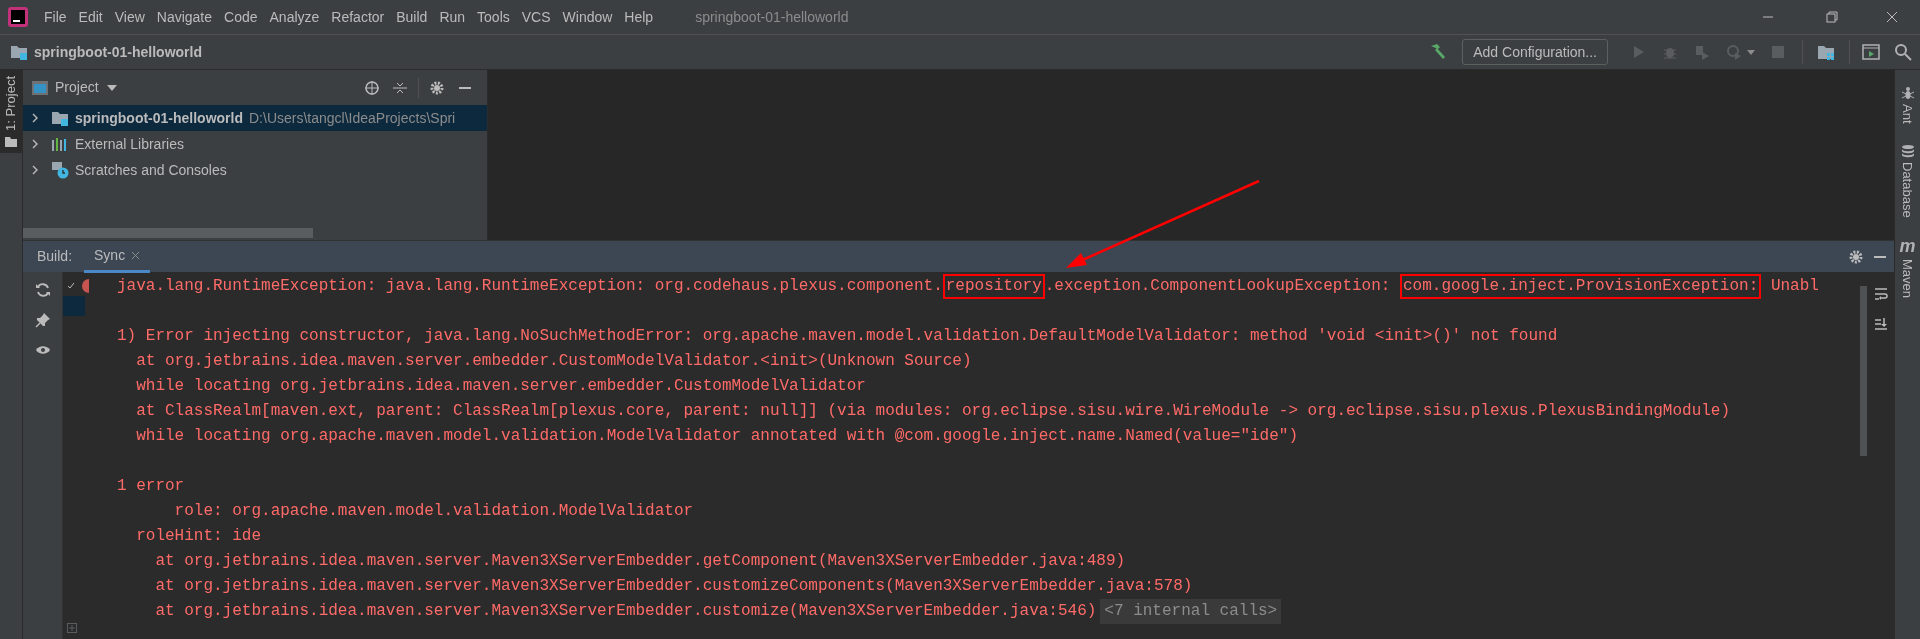 The image size is (1920, 639). I want to click on menu-item: Analyze, so click(294, 17).